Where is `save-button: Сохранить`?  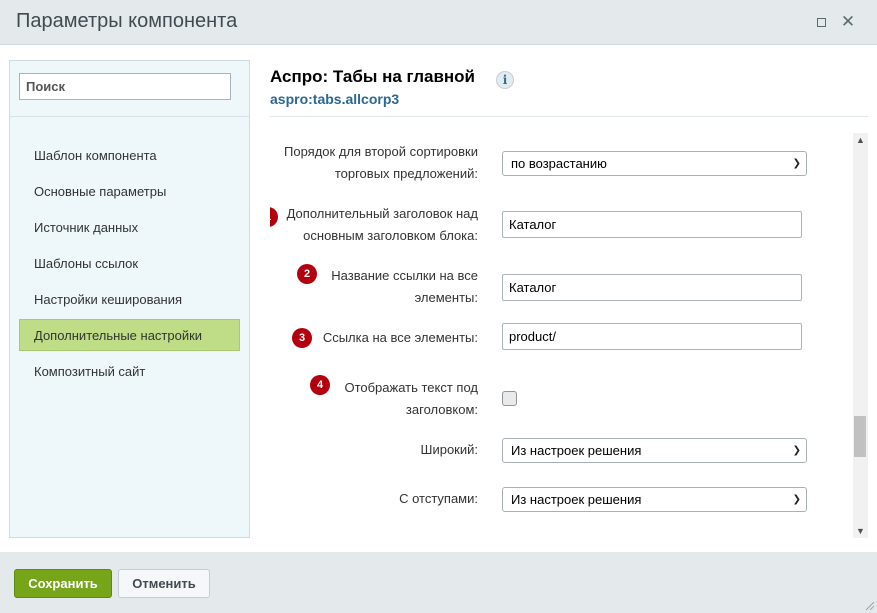 save-button: Сохранить is located at coordinates (63, 583).